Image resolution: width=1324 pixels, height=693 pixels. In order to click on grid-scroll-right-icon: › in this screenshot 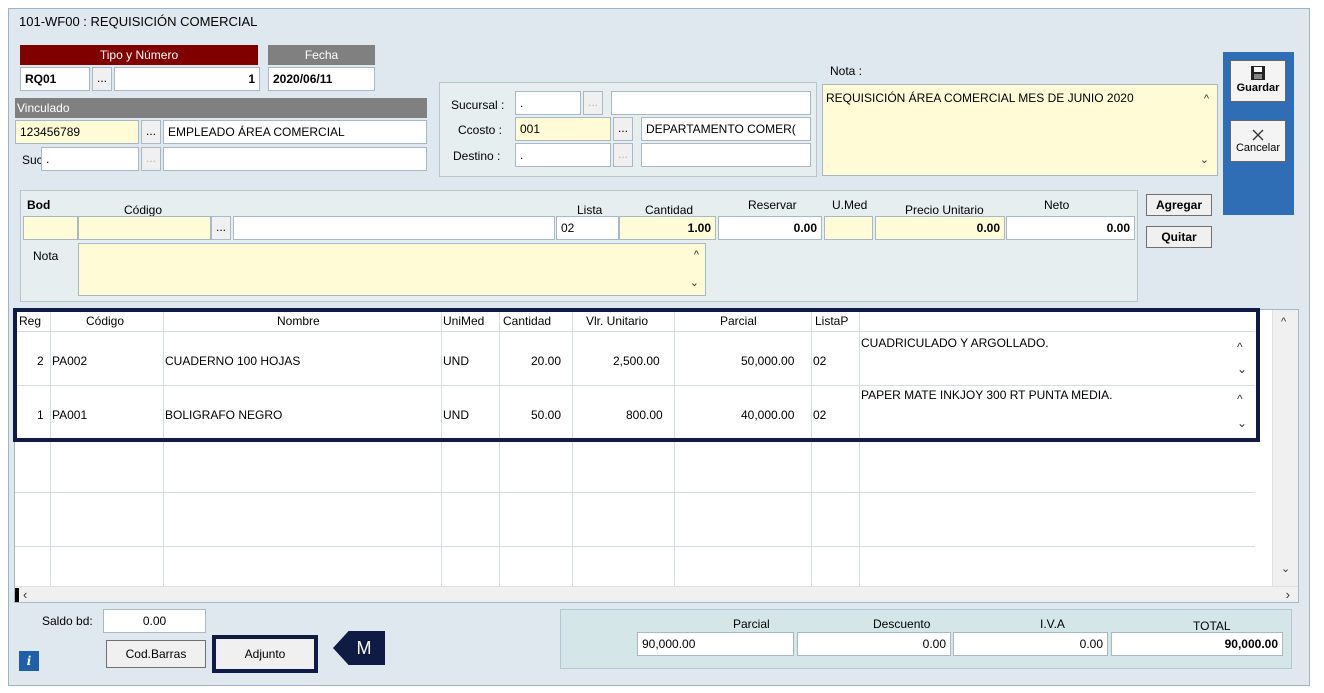, I will do `click(1288, 594)`.